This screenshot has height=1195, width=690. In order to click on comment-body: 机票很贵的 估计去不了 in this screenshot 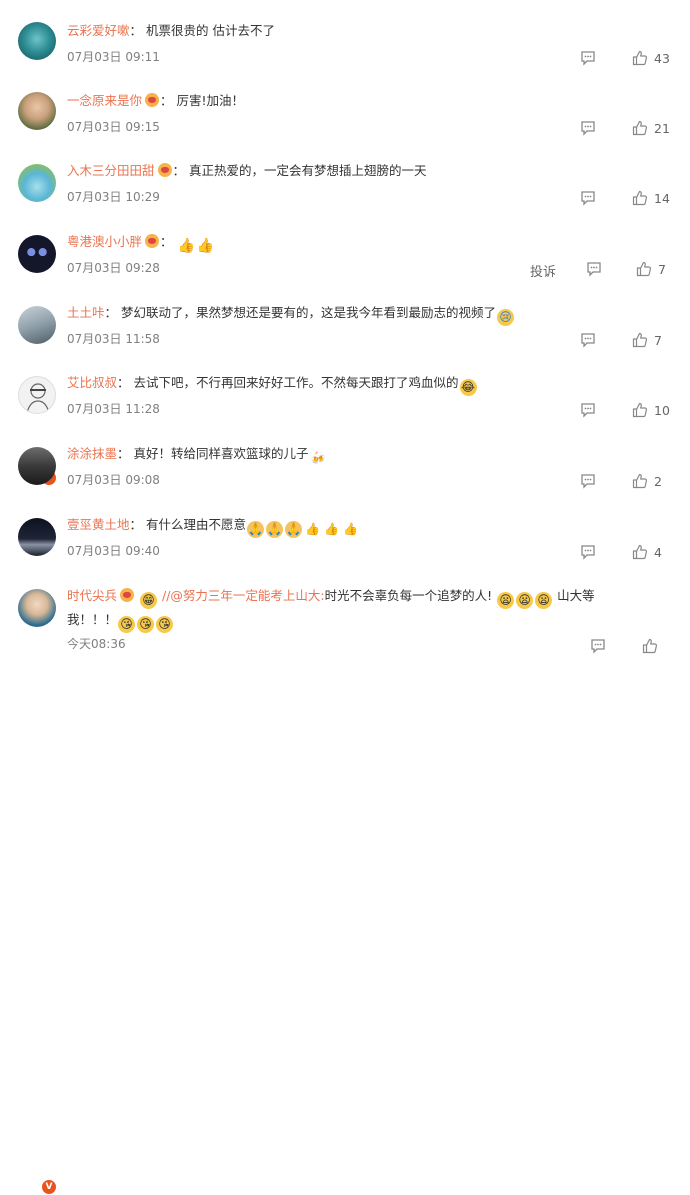, I will do `click(210, 30)`.